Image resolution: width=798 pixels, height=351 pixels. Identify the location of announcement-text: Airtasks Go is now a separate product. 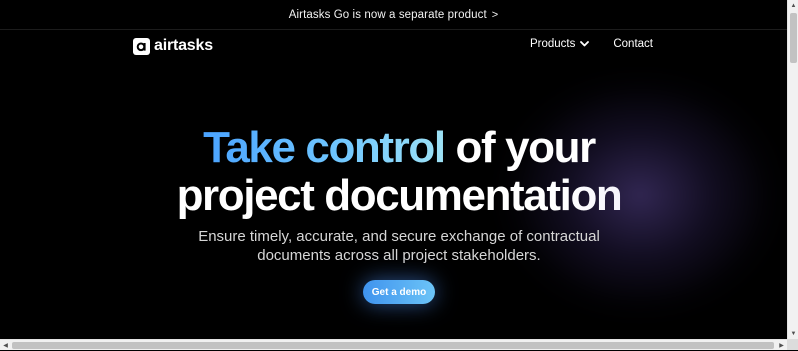
(388, 15).